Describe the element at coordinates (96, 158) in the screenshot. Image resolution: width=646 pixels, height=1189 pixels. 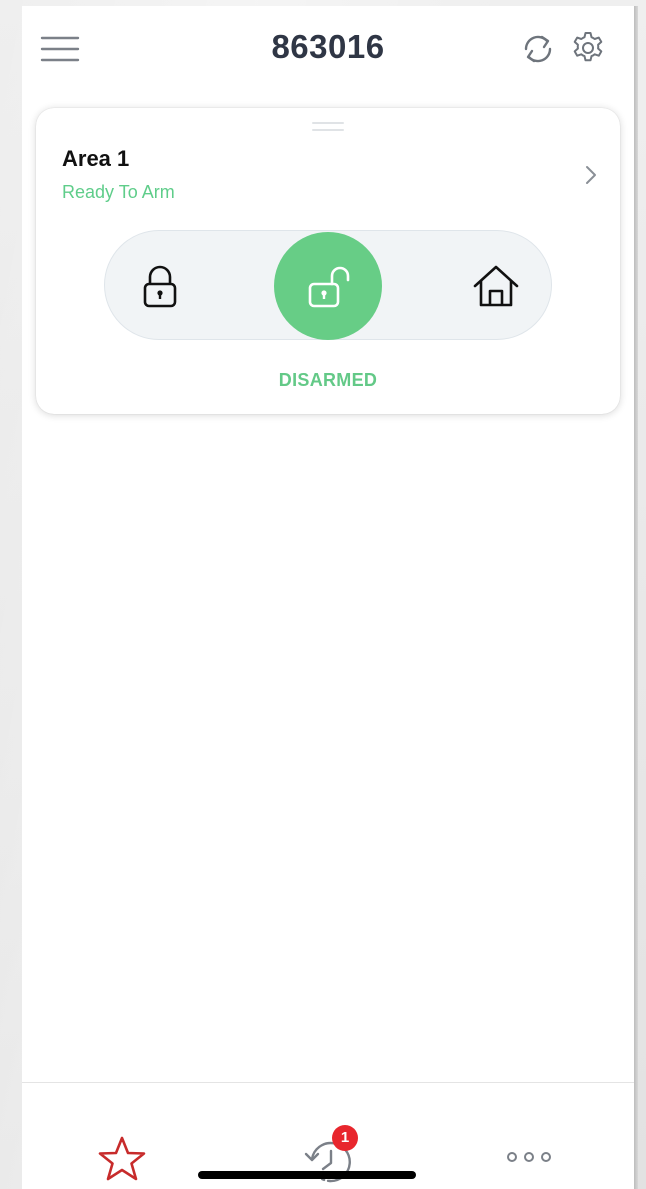
I see `area-name: Area 1` at that location.